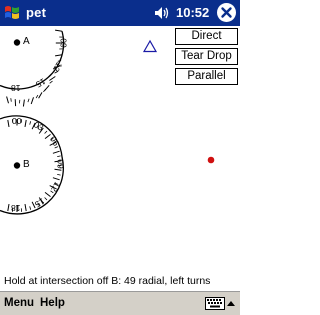 The height and width of the screenshot is (315, 320). I want to click on fix-b-label: B, so click(26, 164).